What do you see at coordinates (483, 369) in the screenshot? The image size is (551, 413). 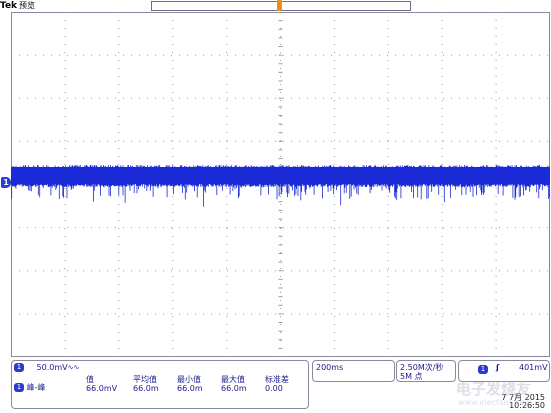 I see `trigger-channel-badge: 1` at bounding box center [483, 369].